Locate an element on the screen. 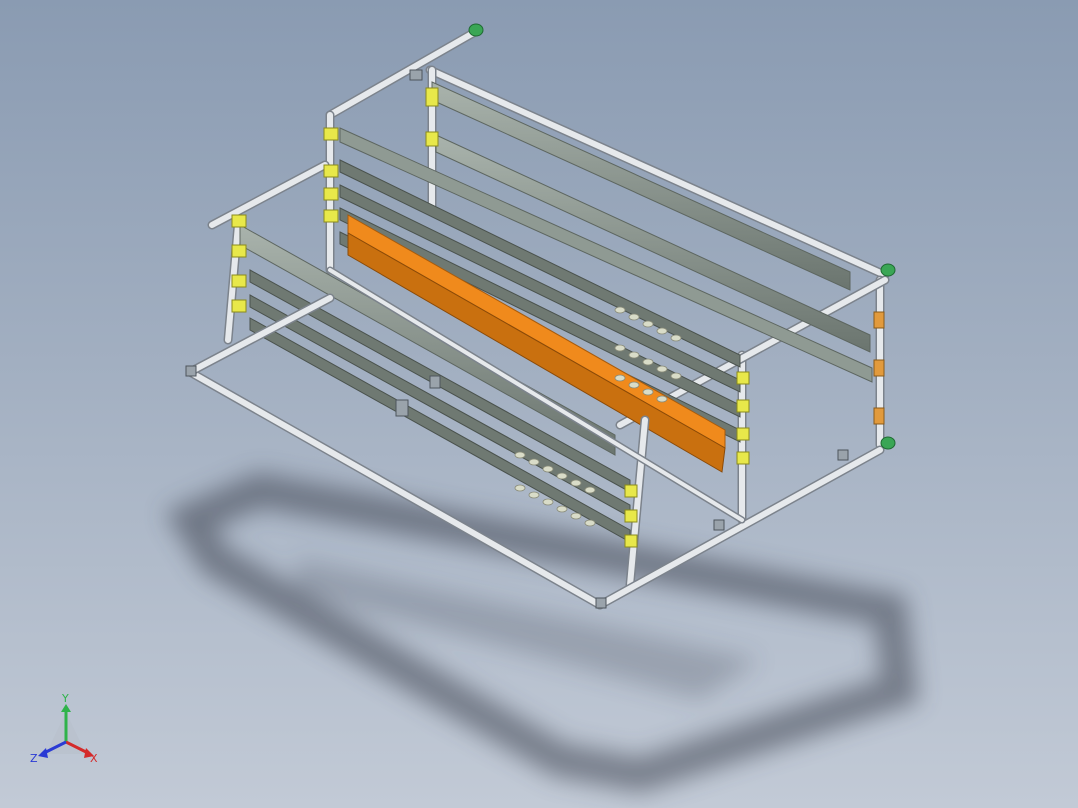  y-axis-label: Y is located at coordinates (65, 698).